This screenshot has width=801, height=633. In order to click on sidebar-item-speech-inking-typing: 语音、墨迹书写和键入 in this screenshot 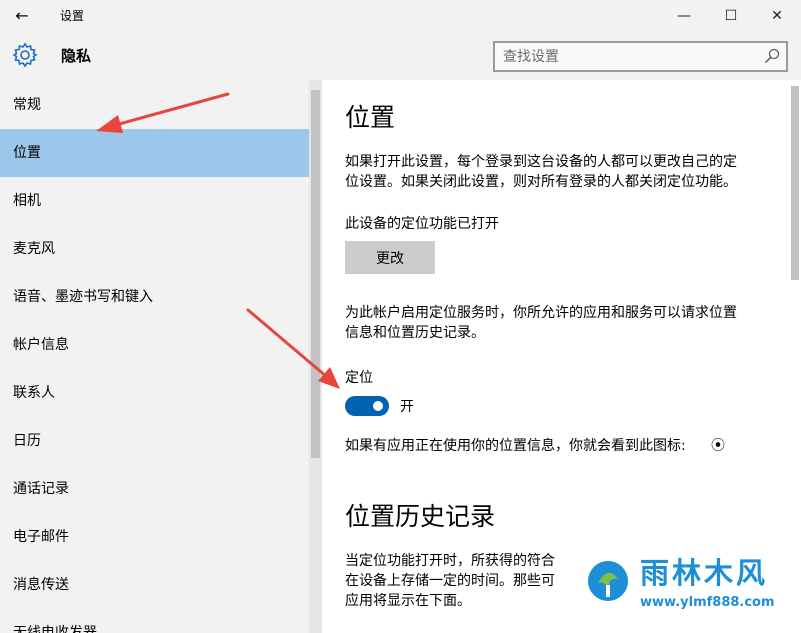, I will do `click(154, 297)`.